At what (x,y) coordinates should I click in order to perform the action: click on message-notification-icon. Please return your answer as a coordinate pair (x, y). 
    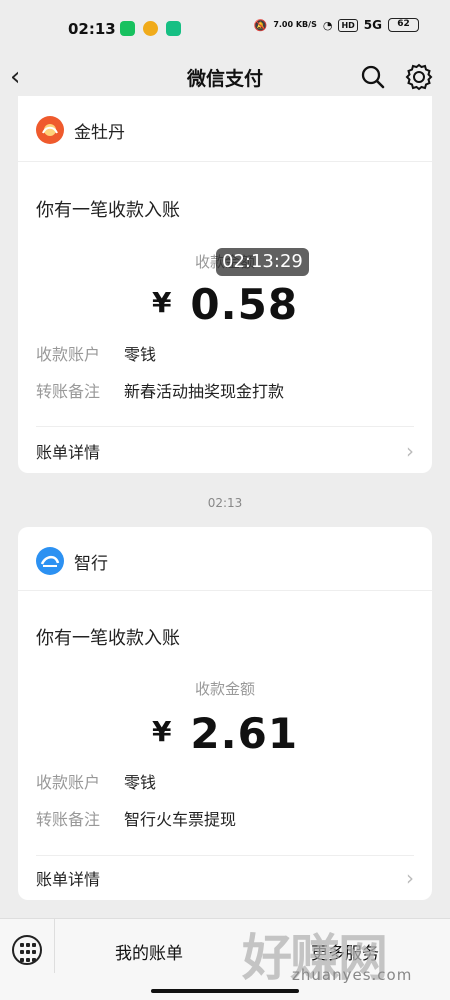
    Looking at the image, I should click on (173, 28).